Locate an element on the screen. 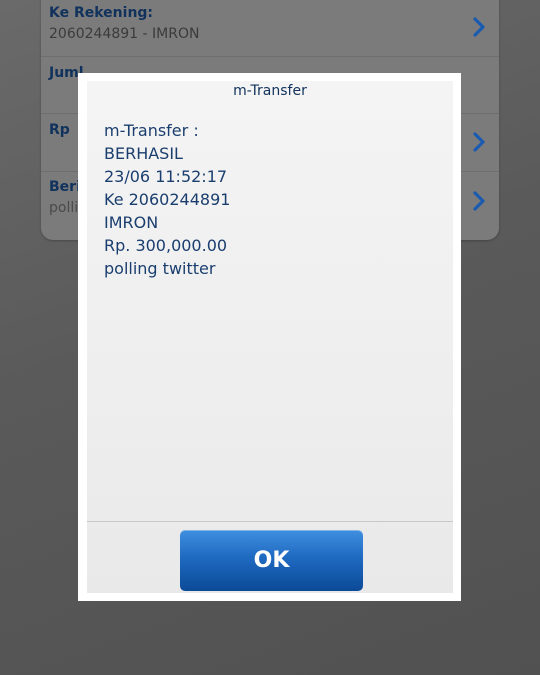 The height and width of the screenshot is (675, 540). destination-account-label: Ke Rekening: is located at coordinates (101, 13).